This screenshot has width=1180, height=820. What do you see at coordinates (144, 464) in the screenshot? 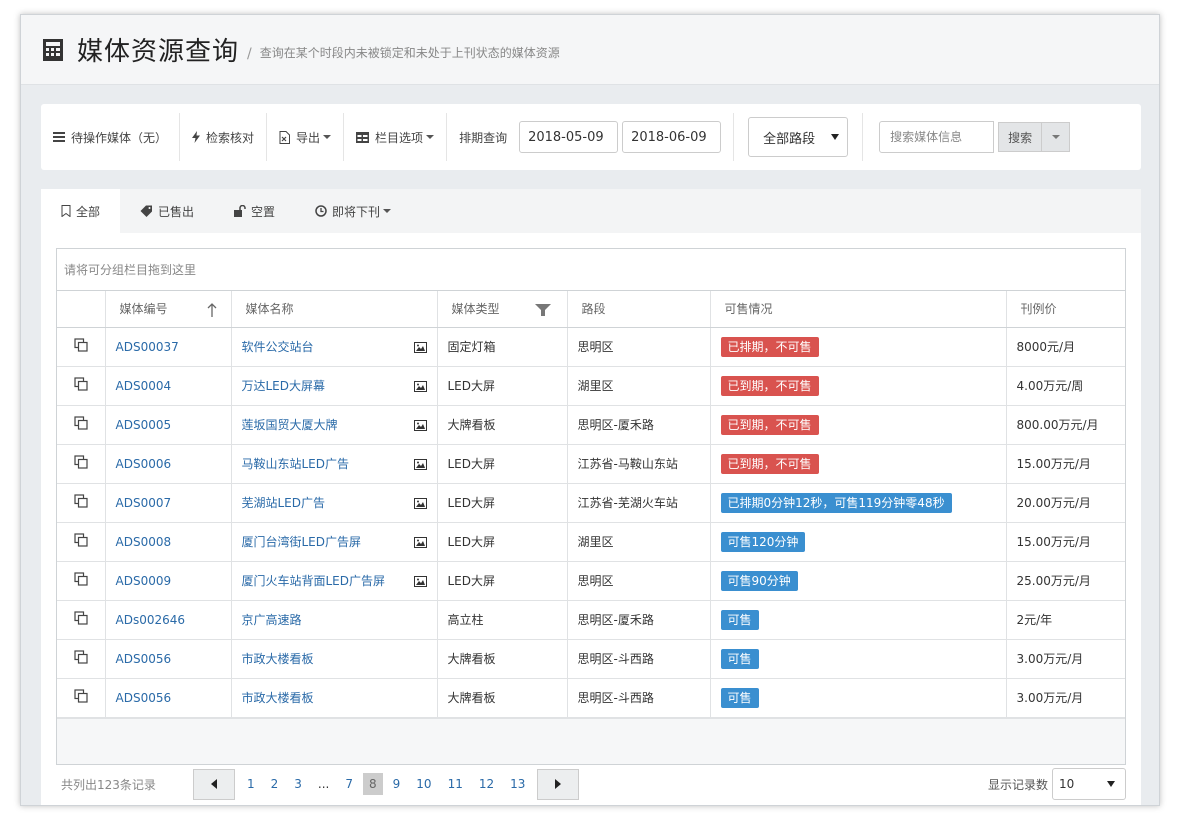
I see `media-id-link: ADS0006` at bounding box center [144, 464].